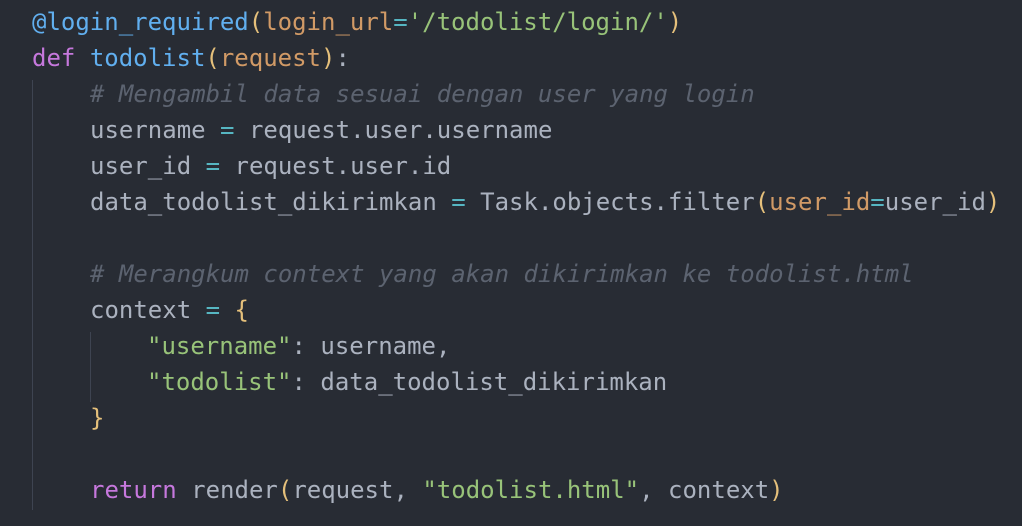 Image resolution: width=1022 pixels, height=526 pixels. What do you see at coordinates (516, 58) in the screenshot?
I see `code-line-2: def todolist(request):` at bounding box center [516, 58].